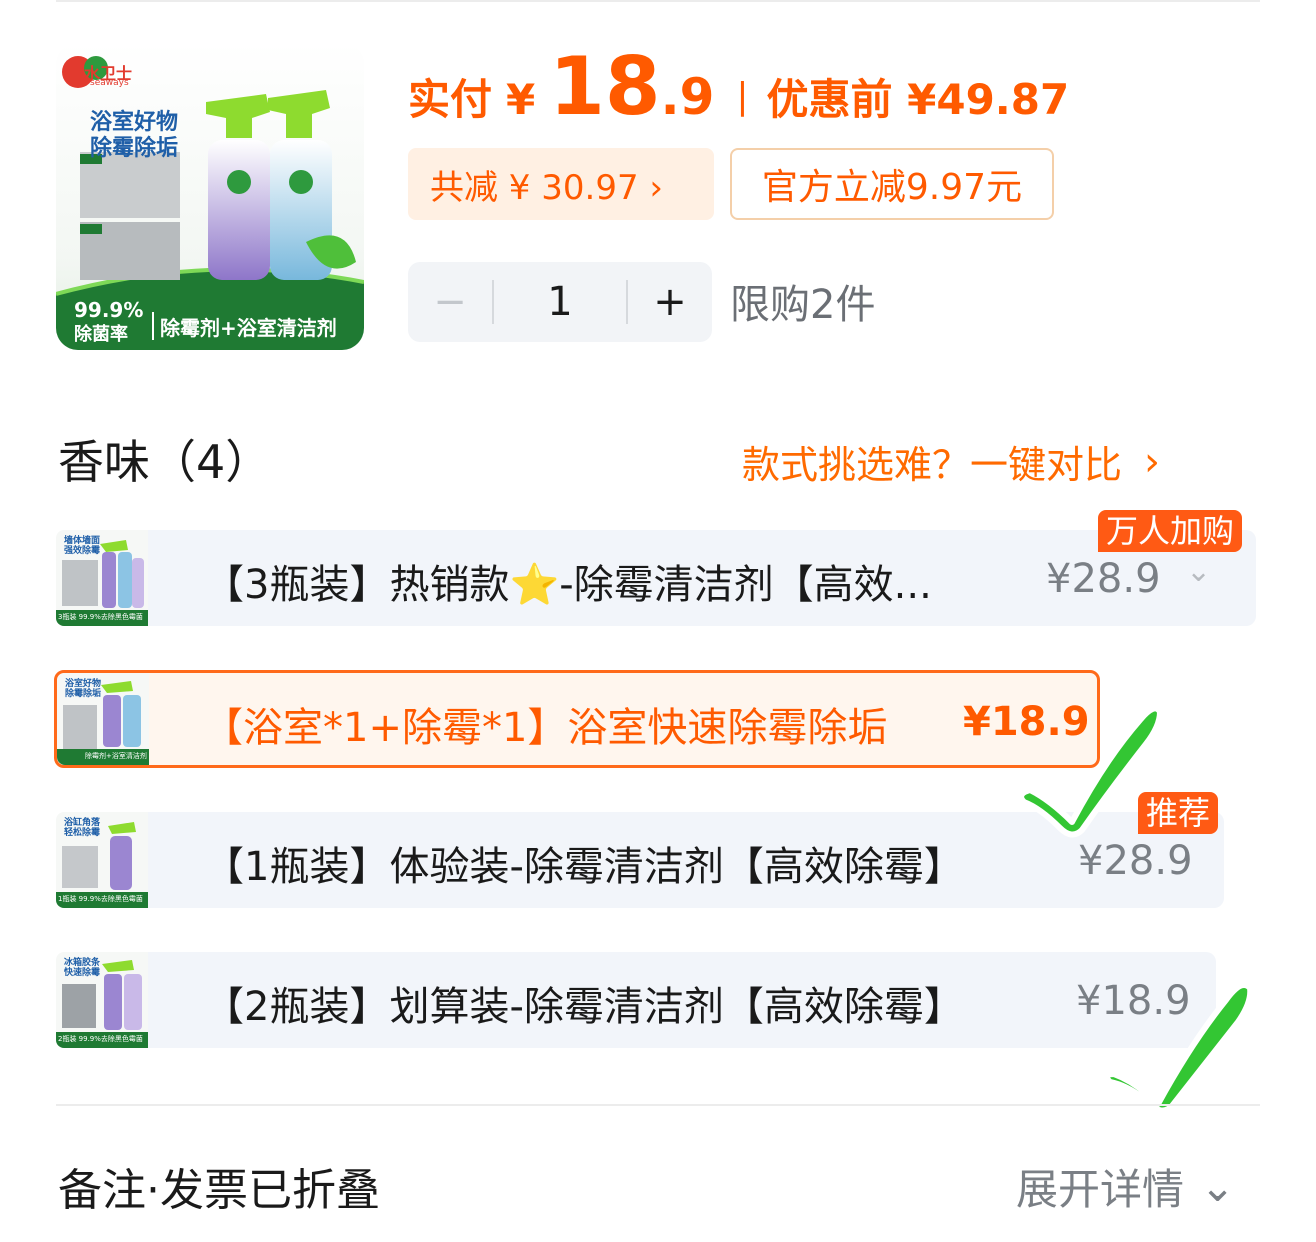  What do you see at coordinates (165, 462) in the screenshot?
I see `scent-section-title: 香味（4）` at bounding box center [165, 462].